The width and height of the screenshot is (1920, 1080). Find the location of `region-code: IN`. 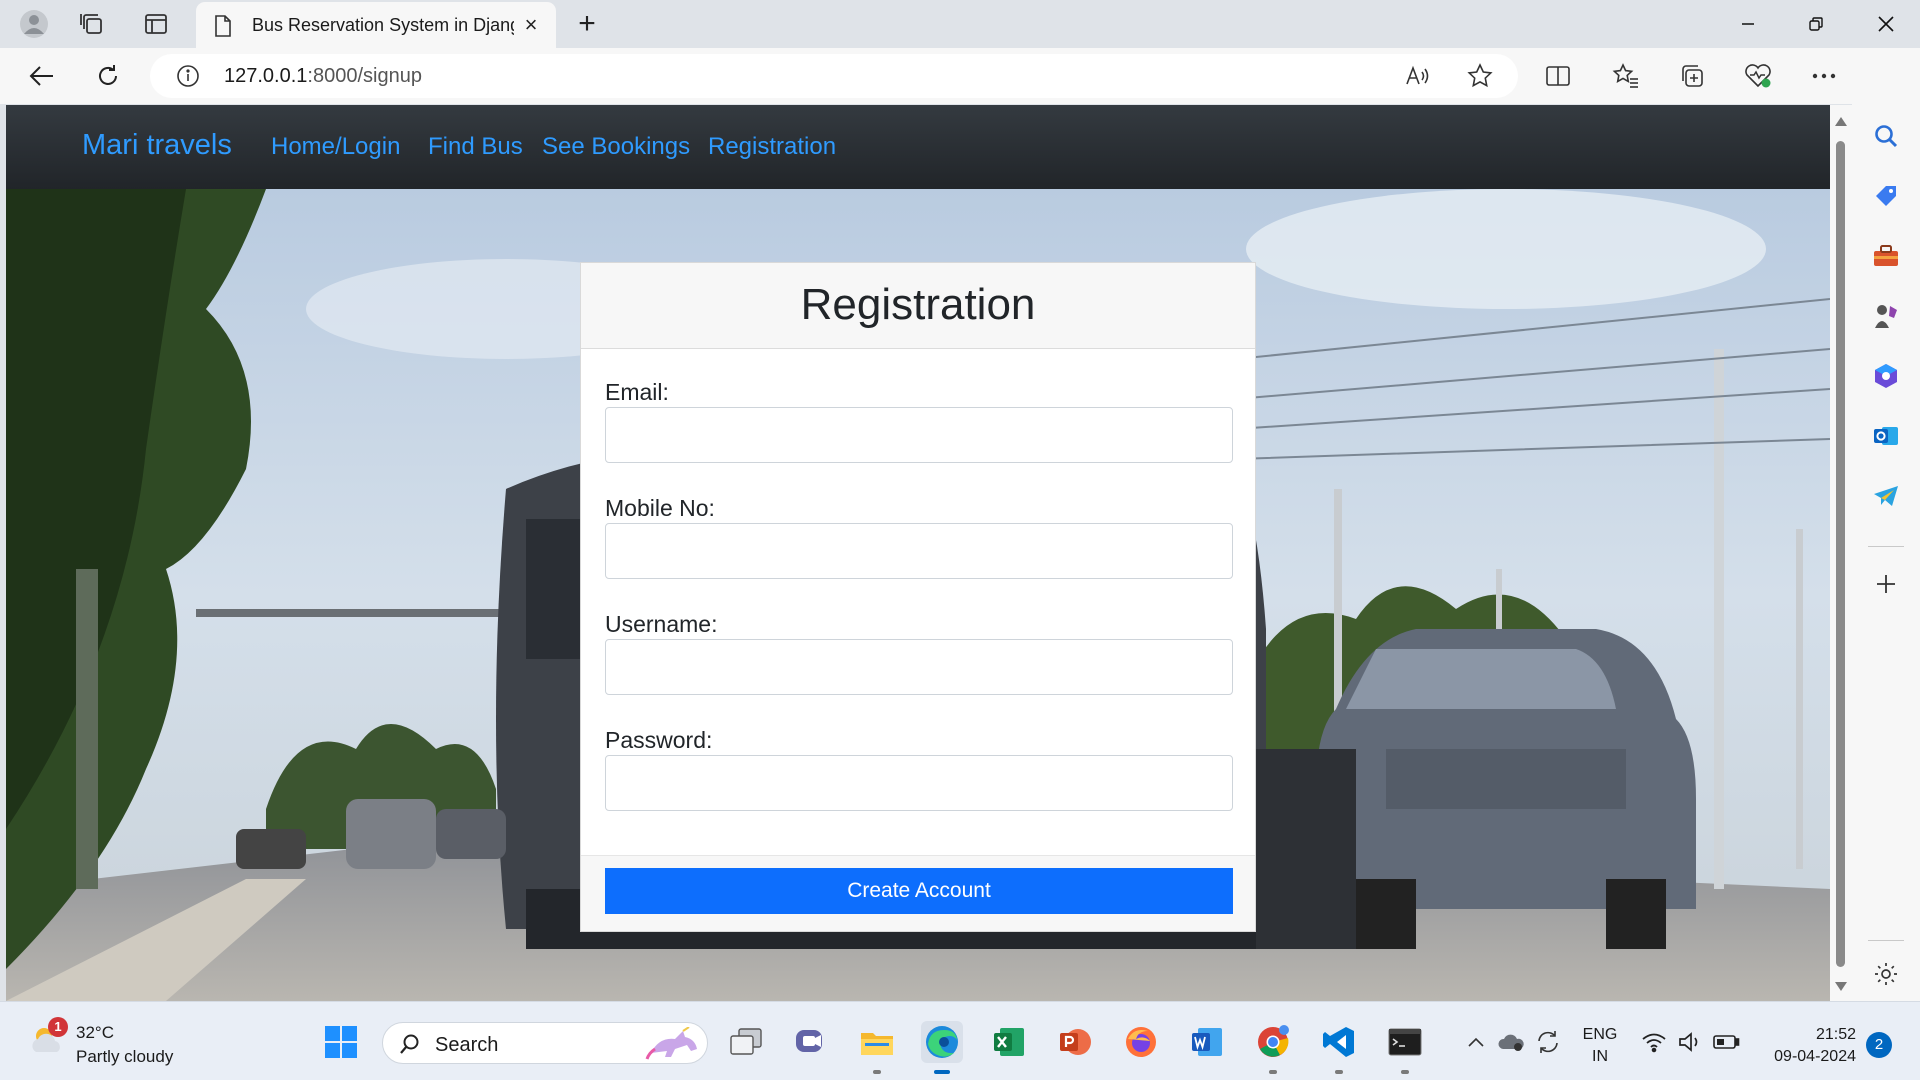

region-code: IN is located at coordinates (1600, 1056).